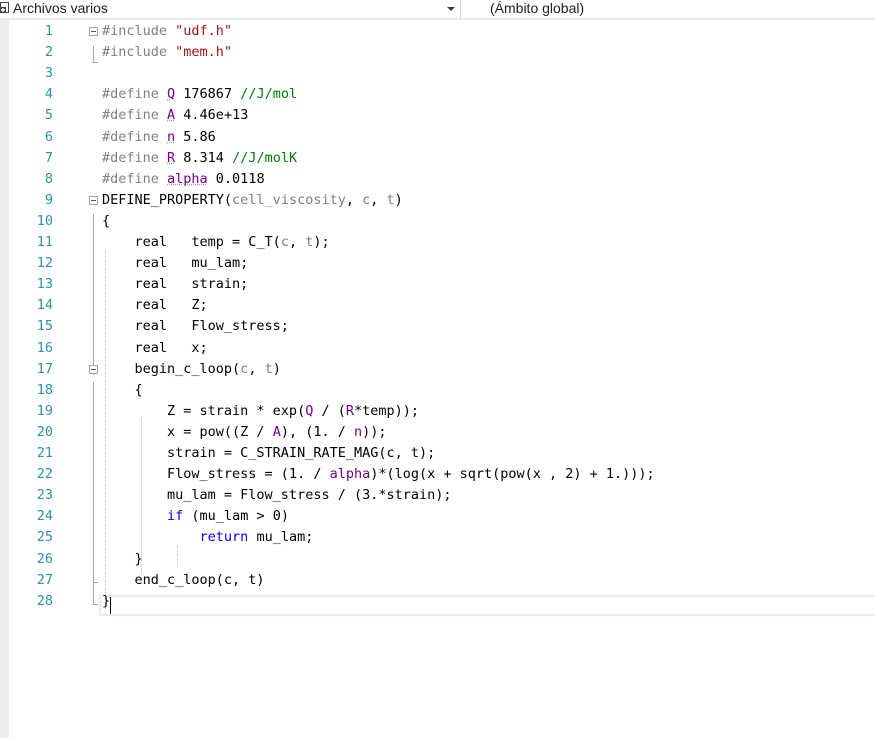 This screenshot has height=738, width=875. What do you see at coordinates (44, 453) in the screenshot?
I see `line-number: 21` at bounding box center [44, 453].